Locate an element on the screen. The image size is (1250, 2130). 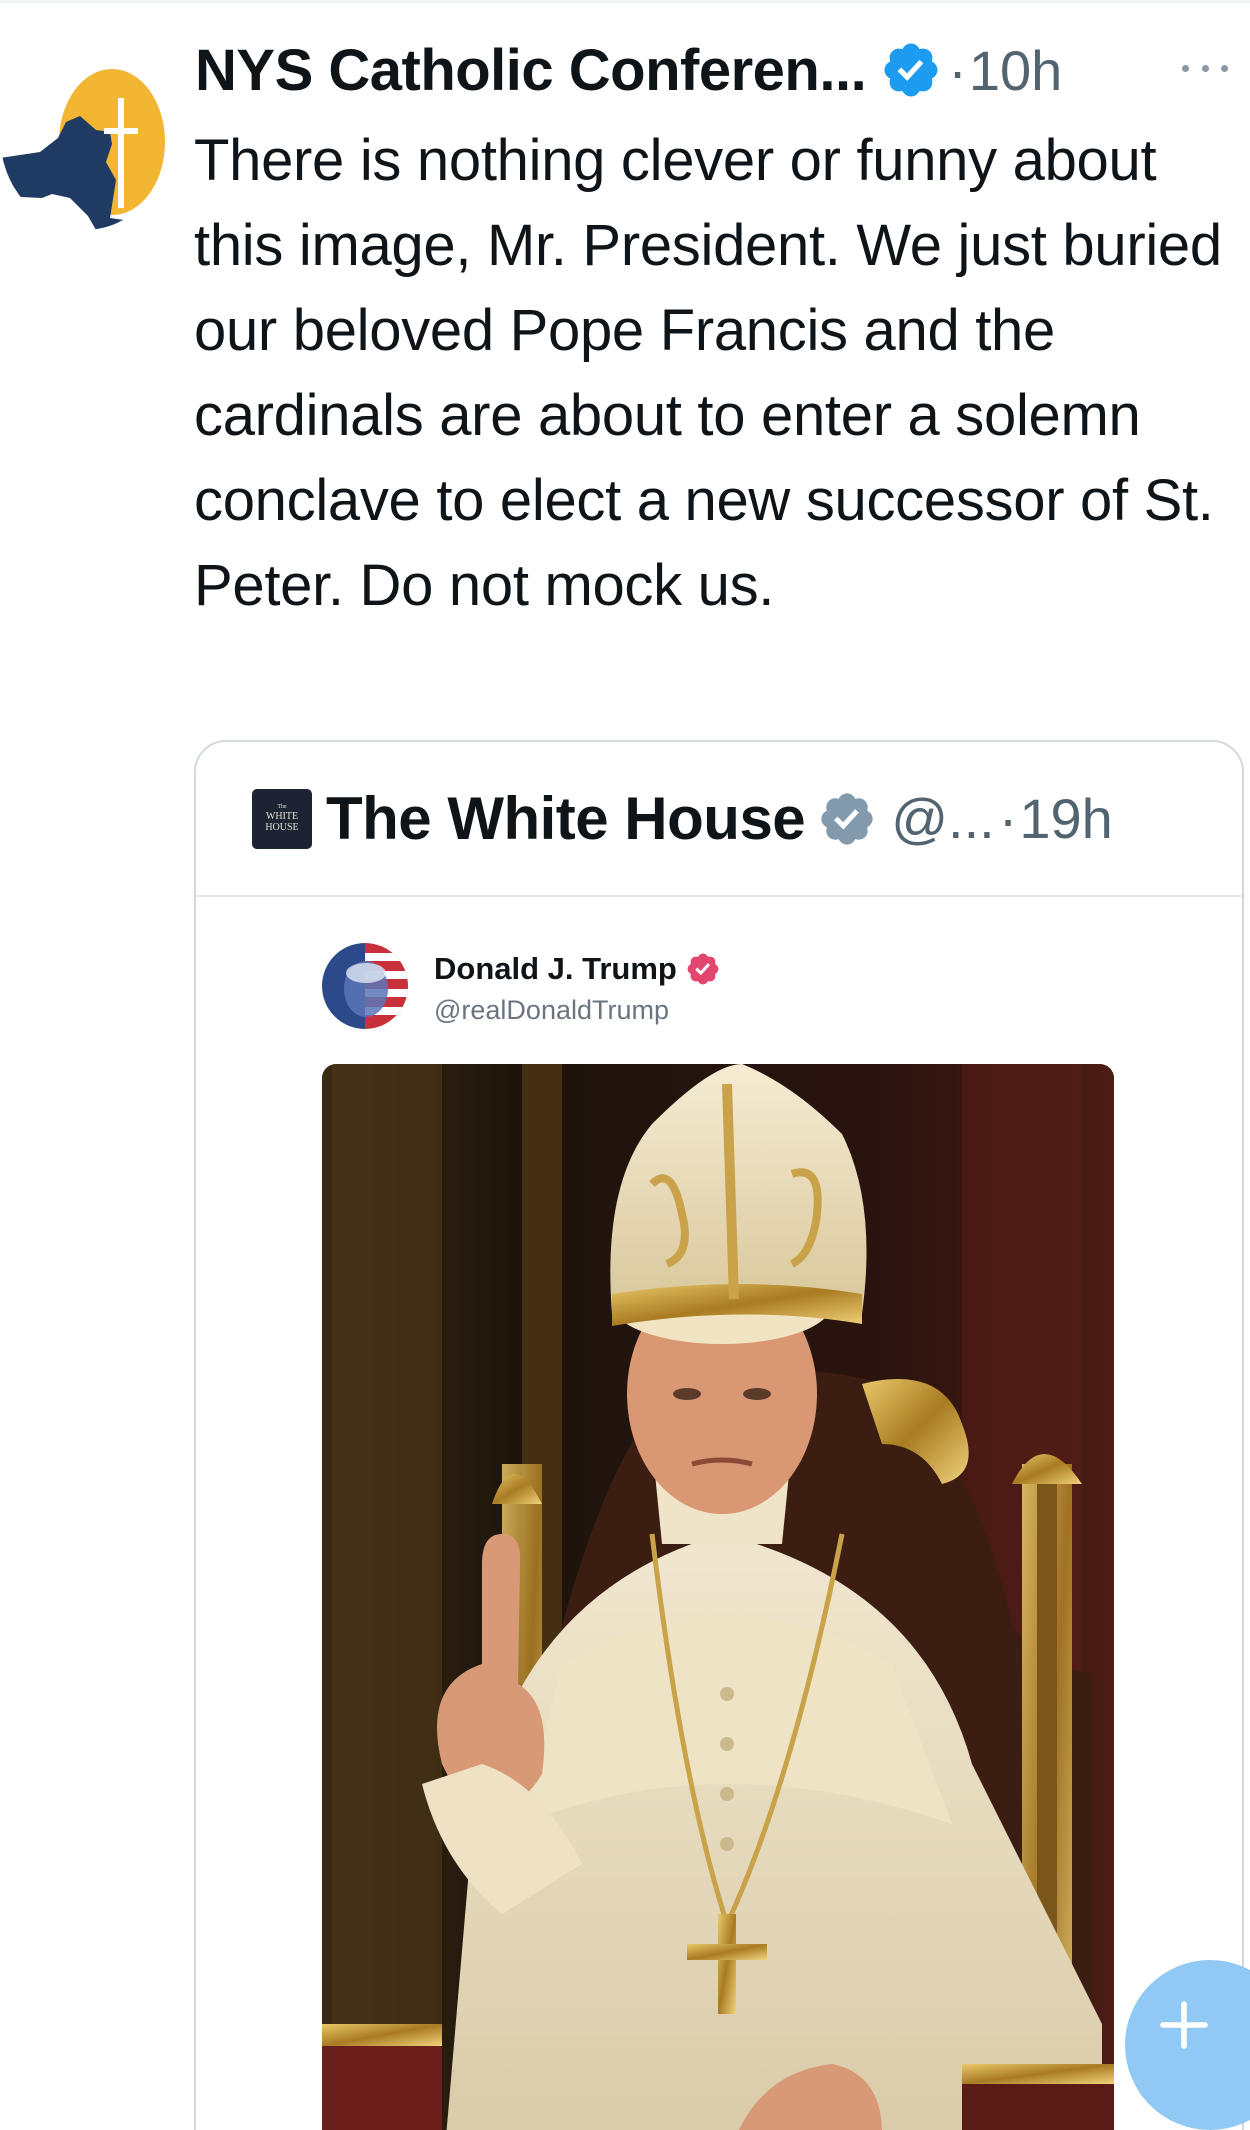
nys-catholic-logo is located at coordinates (85, 135).